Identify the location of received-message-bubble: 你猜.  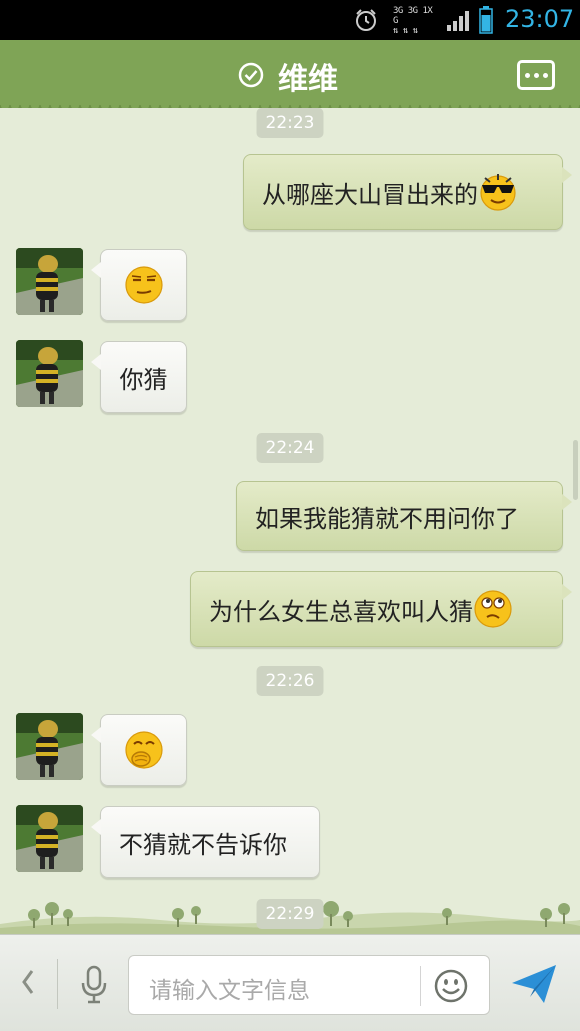
(139, 377).